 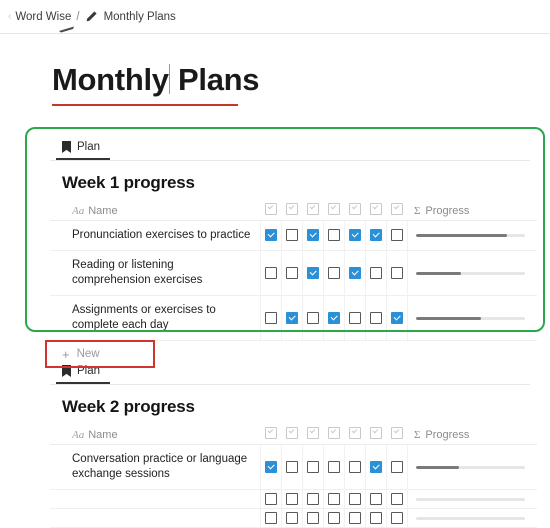 What do you see at coordinates (43, 17) in the screenshot?
I see `breadcrumb-root-link: Word Wise` at bounding box center [43, 17].